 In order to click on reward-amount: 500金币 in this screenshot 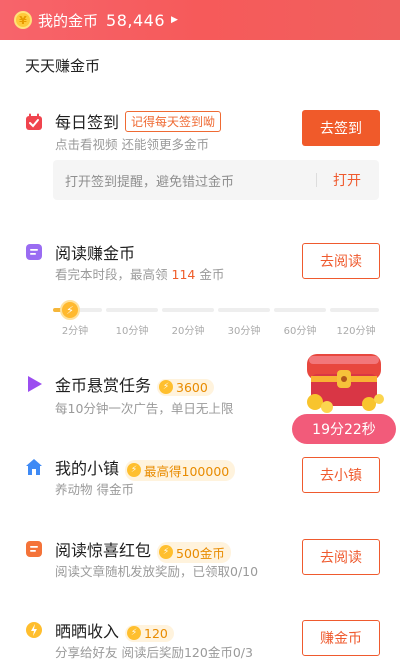, I will do `click(200, 553)`.